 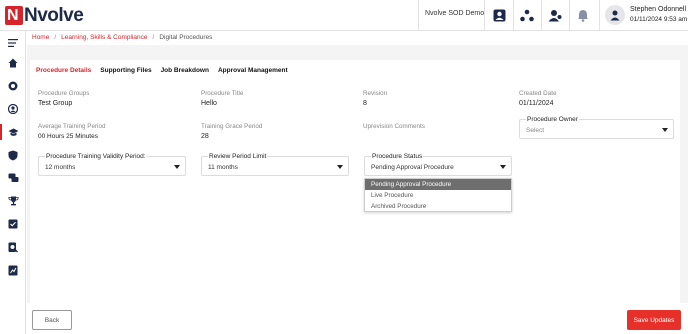 I want to click on back-button: Back, so click(x=52, y=320).